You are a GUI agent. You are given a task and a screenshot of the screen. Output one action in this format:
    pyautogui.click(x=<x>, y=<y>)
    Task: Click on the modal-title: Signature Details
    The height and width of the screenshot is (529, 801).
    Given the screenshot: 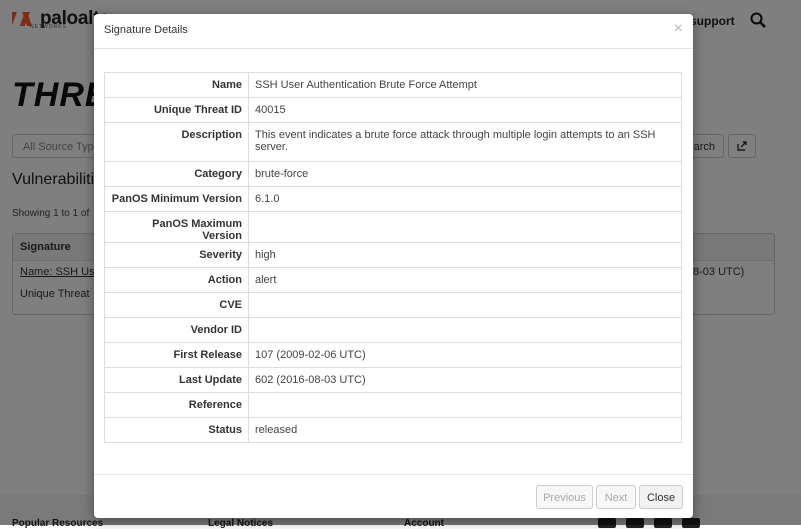 What is the action you would take?
    pyautogui.click(x=146, y=30)
    